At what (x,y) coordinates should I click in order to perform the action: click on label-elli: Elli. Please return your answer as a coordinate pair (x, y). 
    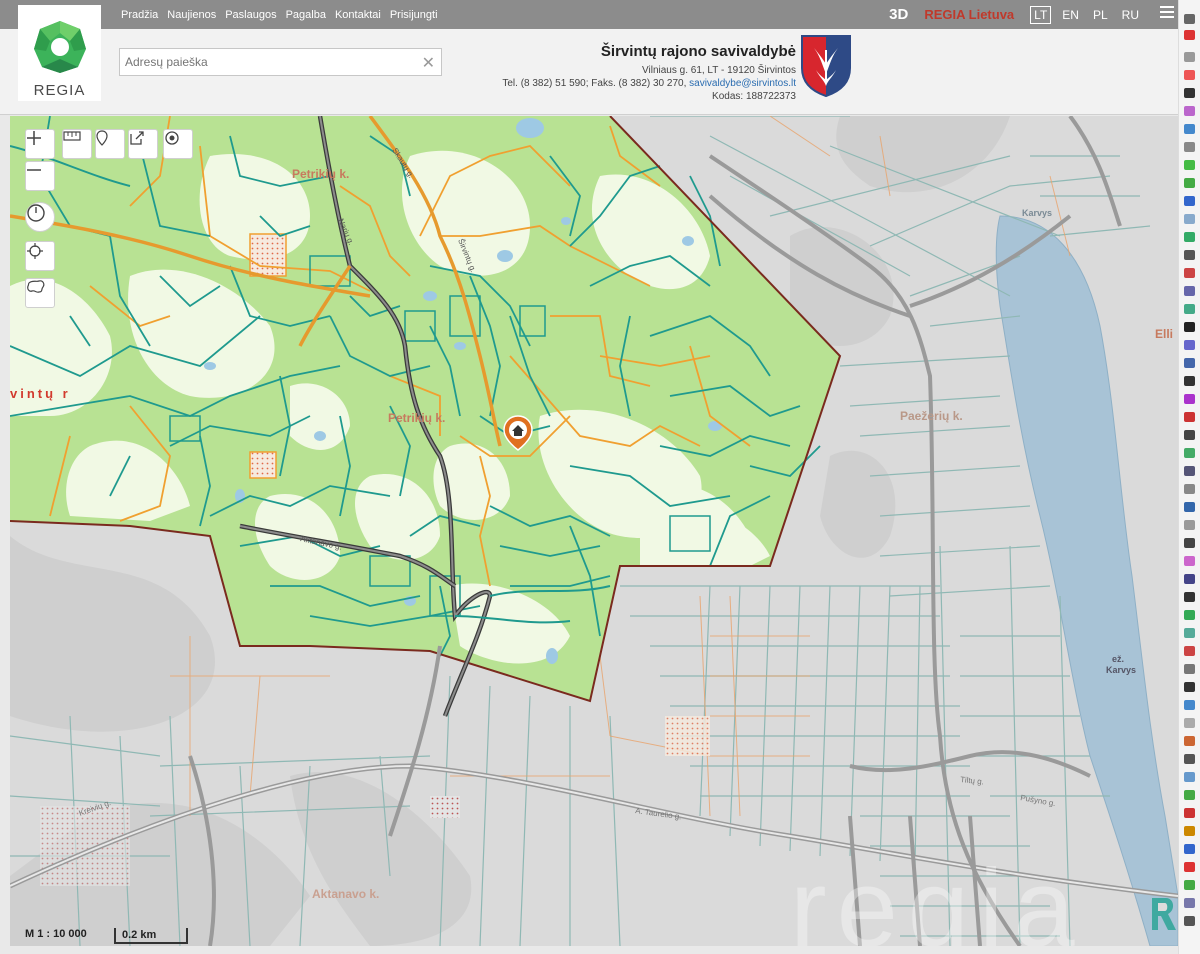
    Looking at the image, I should click on (1164, 334).